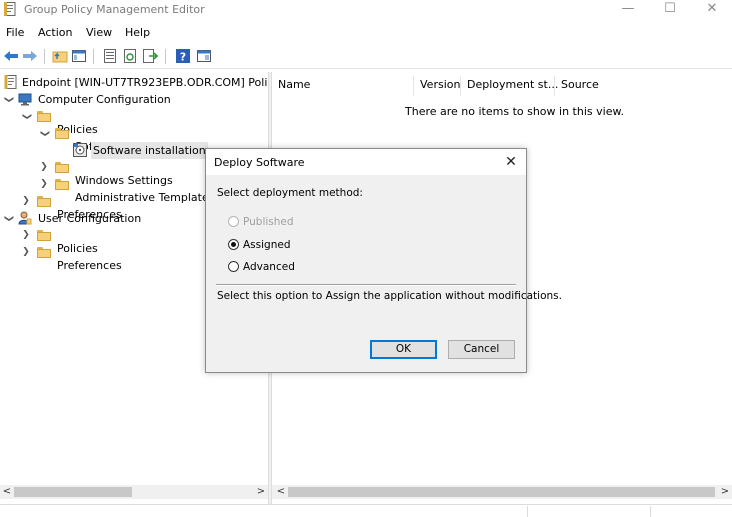 The height and width of the screenshot is (517, 732). What do you see at coordinates (711, 10) in the screenshot?
I see `close-button: ✕` at bounding box center [711, 10].